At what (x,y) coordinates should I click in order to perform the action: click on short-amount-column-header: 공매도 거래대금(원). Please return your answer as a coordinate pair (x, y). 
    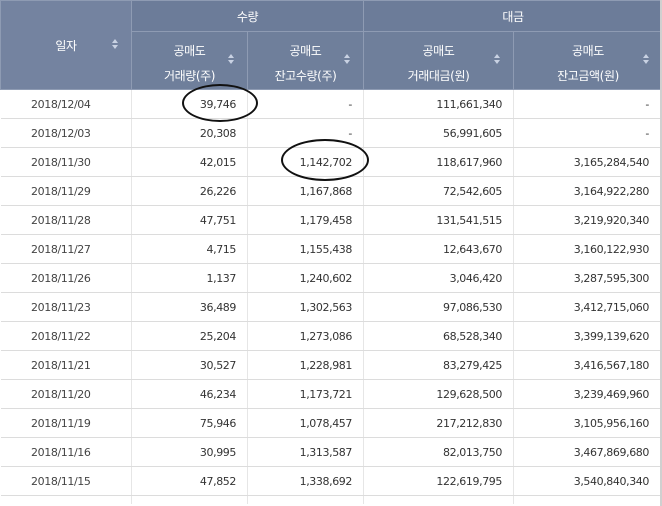
    Looking at the image, I should click on (438, 60).